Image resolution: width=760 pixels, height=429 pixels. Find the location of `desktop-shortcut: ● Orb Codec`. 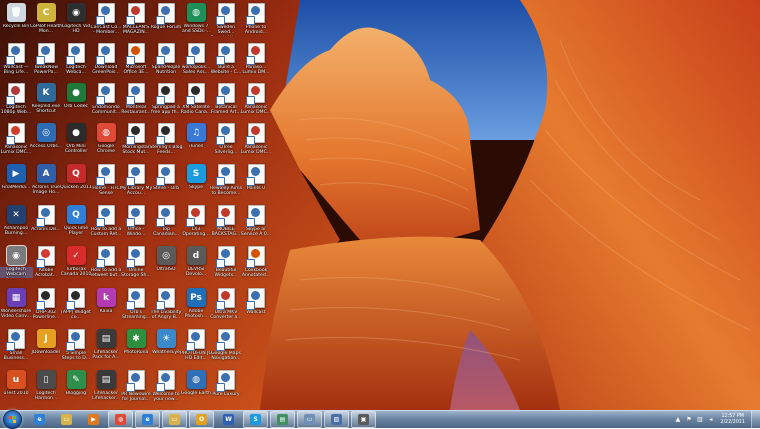

desktop-shortcut: ● Orb Codec is located at coordinates (76, 101).